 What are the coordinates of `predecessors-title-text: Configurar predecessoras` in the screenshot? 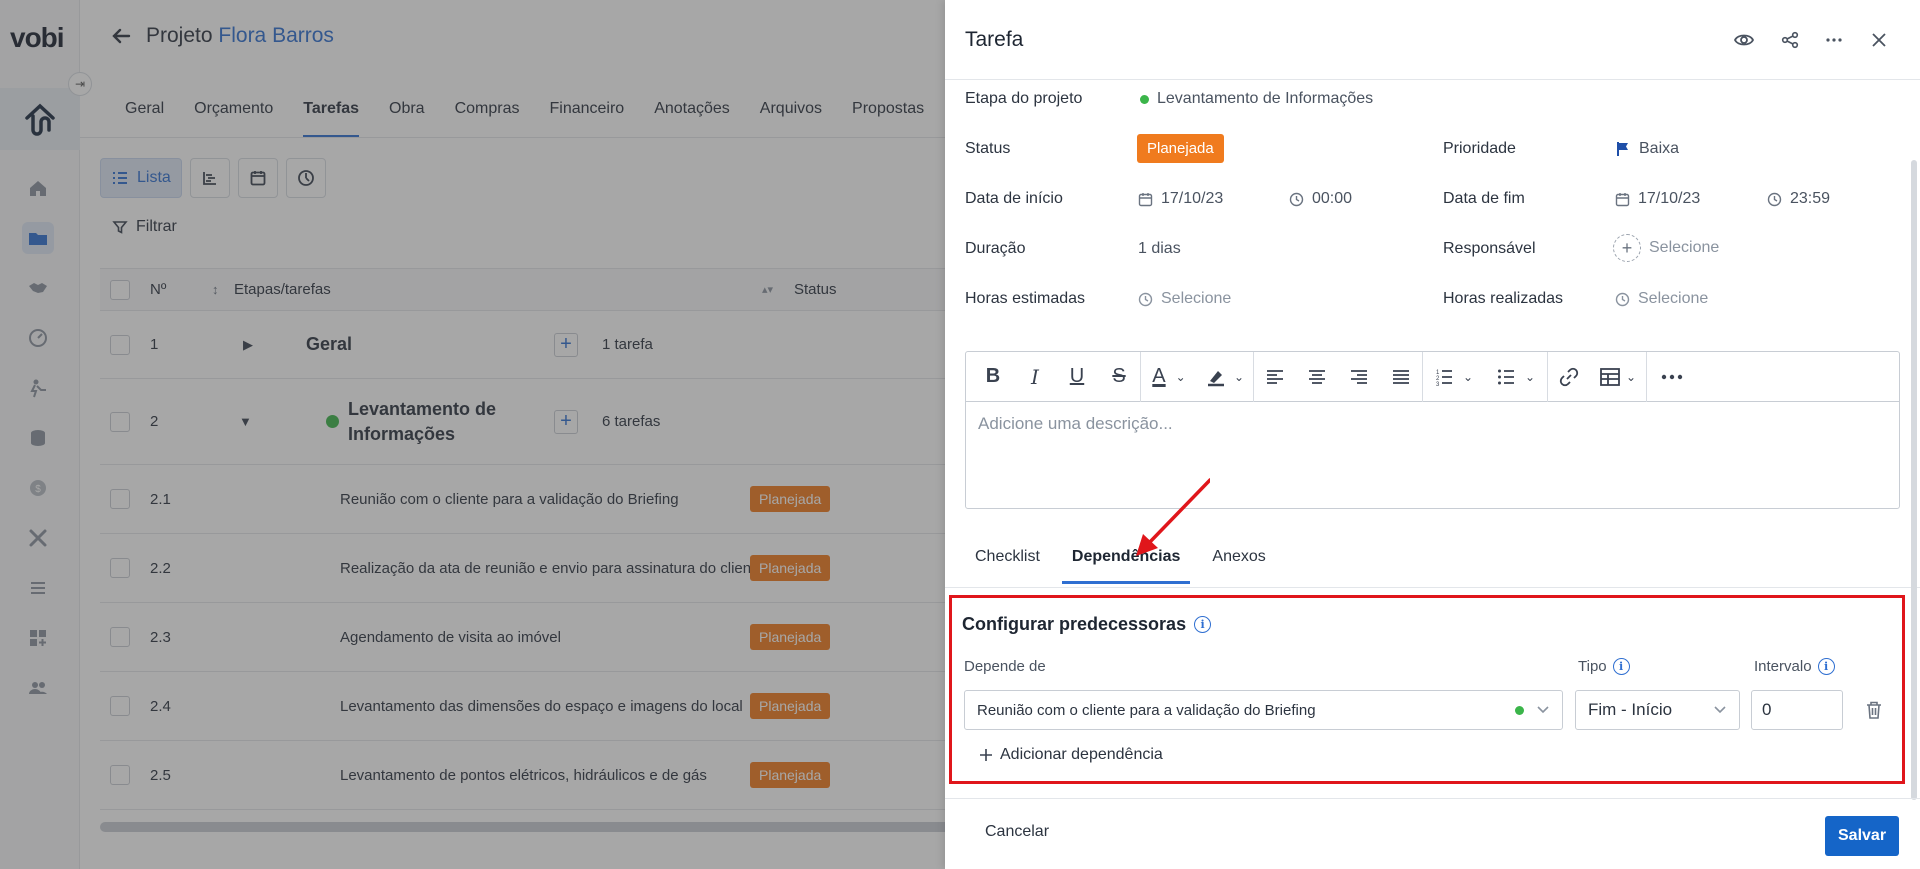 It's located at (1074, 624).